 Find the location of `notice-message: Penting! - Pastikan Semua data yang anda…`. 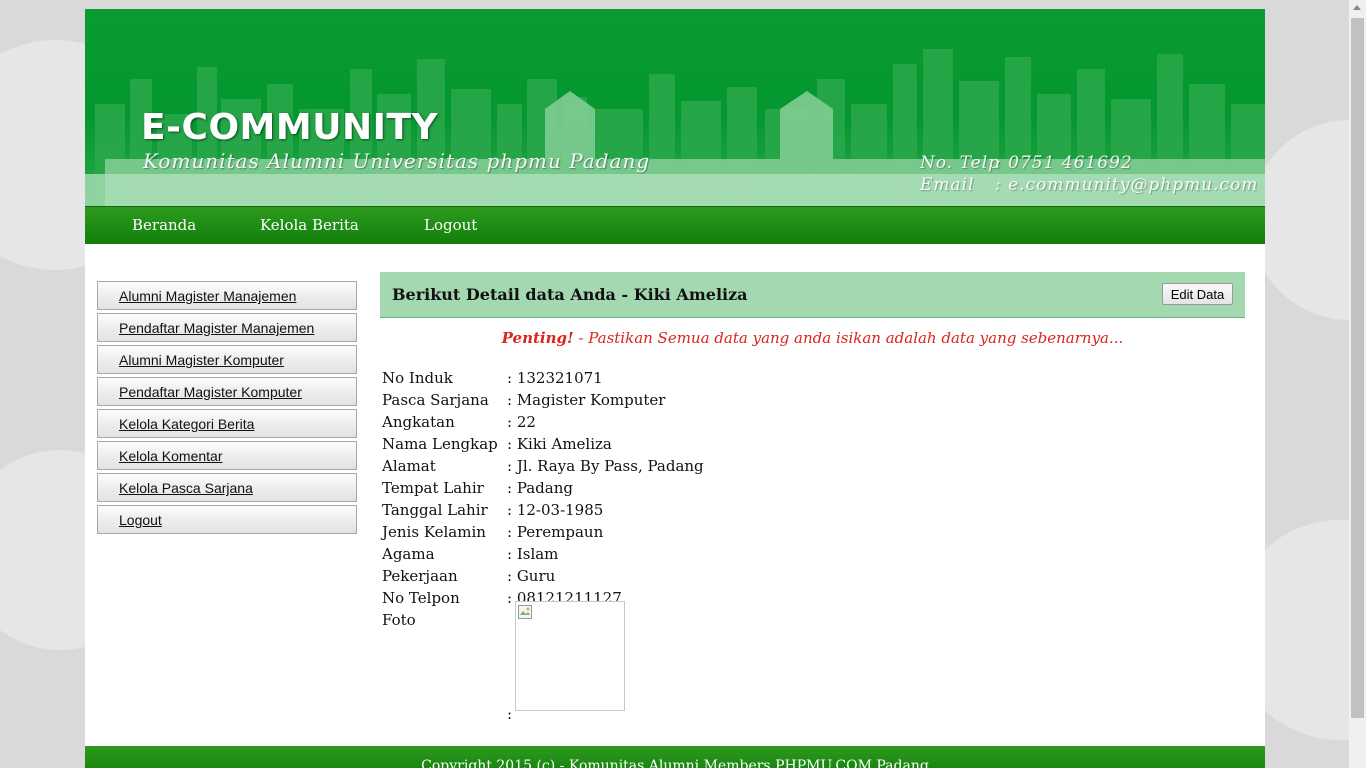

notice-message: Penting! - Pastikan Semua data yang anda… is located at coordinates (812, 338).